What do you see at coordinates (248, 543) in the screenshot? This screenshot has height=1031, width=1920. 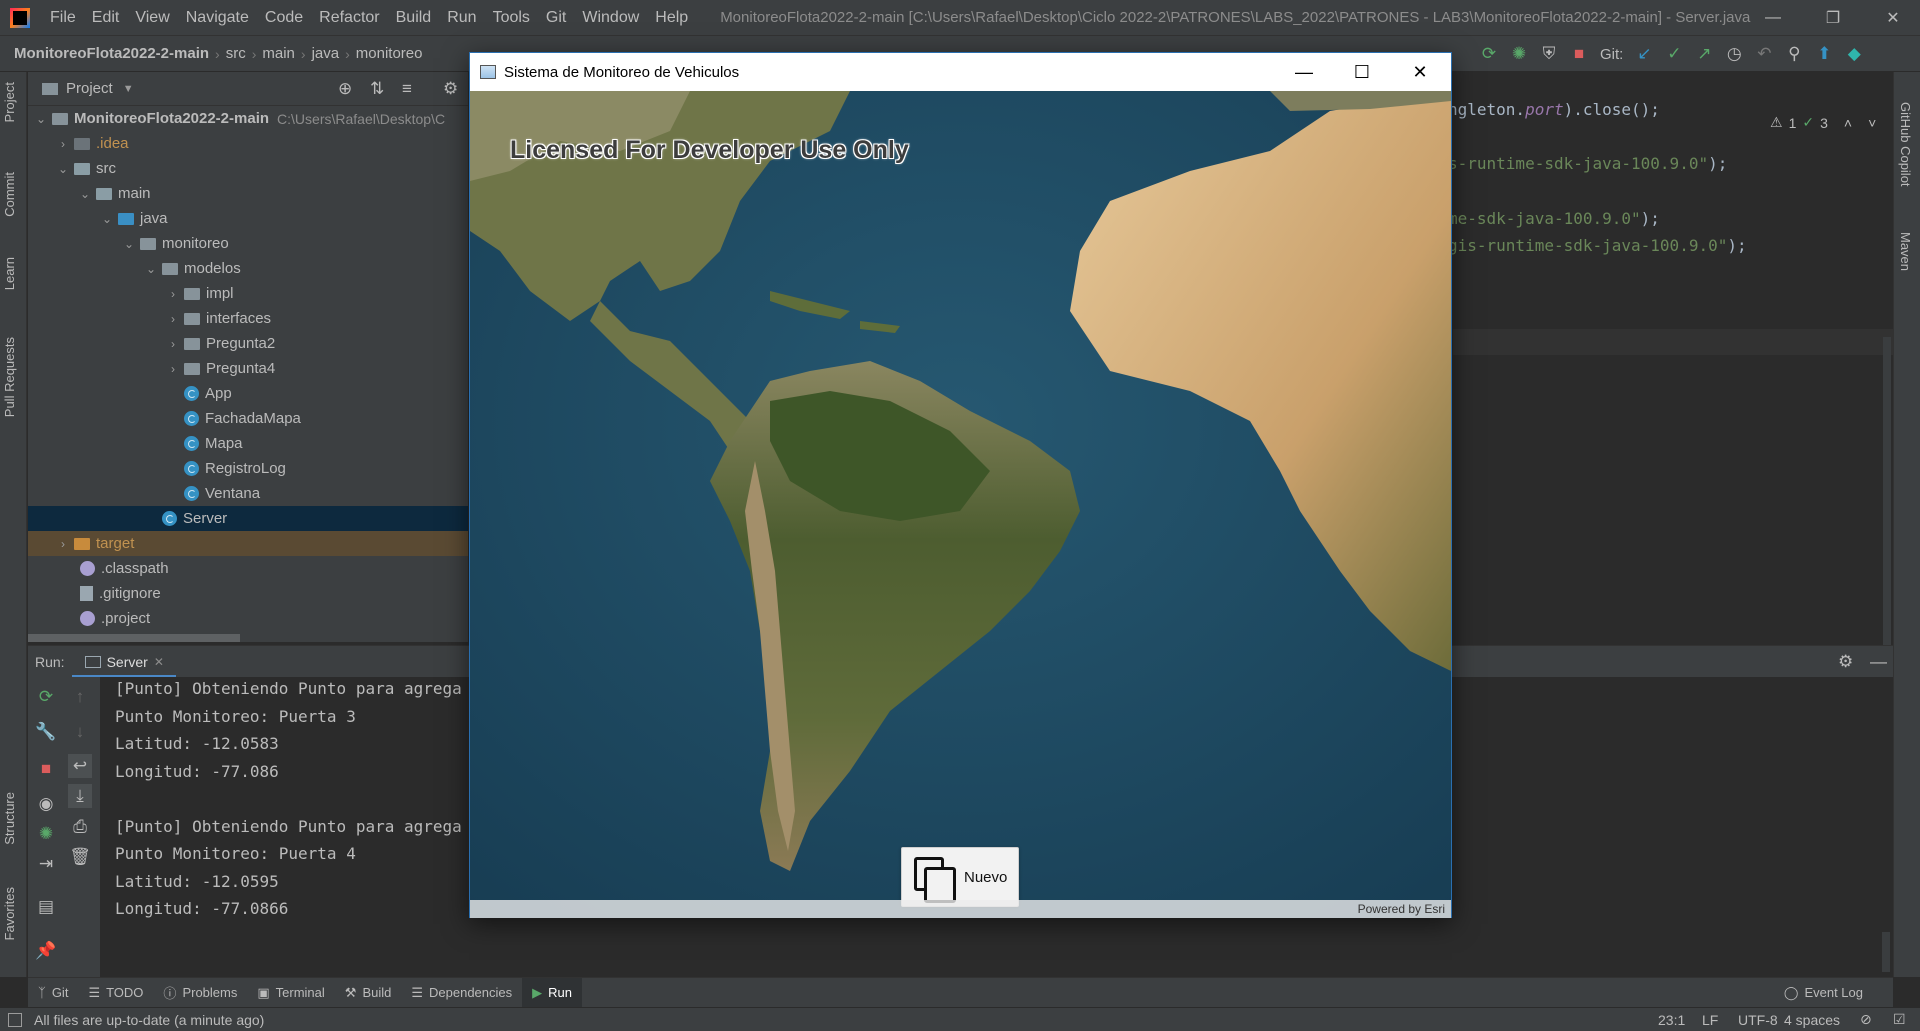 I see `tree-item-target: › target` at bounding box center [248, 543].